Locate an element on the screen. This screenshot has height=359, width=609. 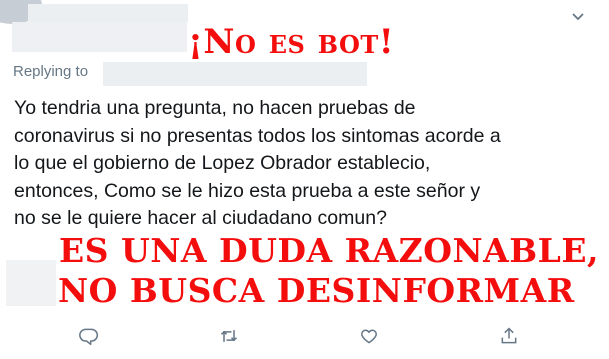
annotation-title: ¡No es bot! is located at coordinates (291, 42).